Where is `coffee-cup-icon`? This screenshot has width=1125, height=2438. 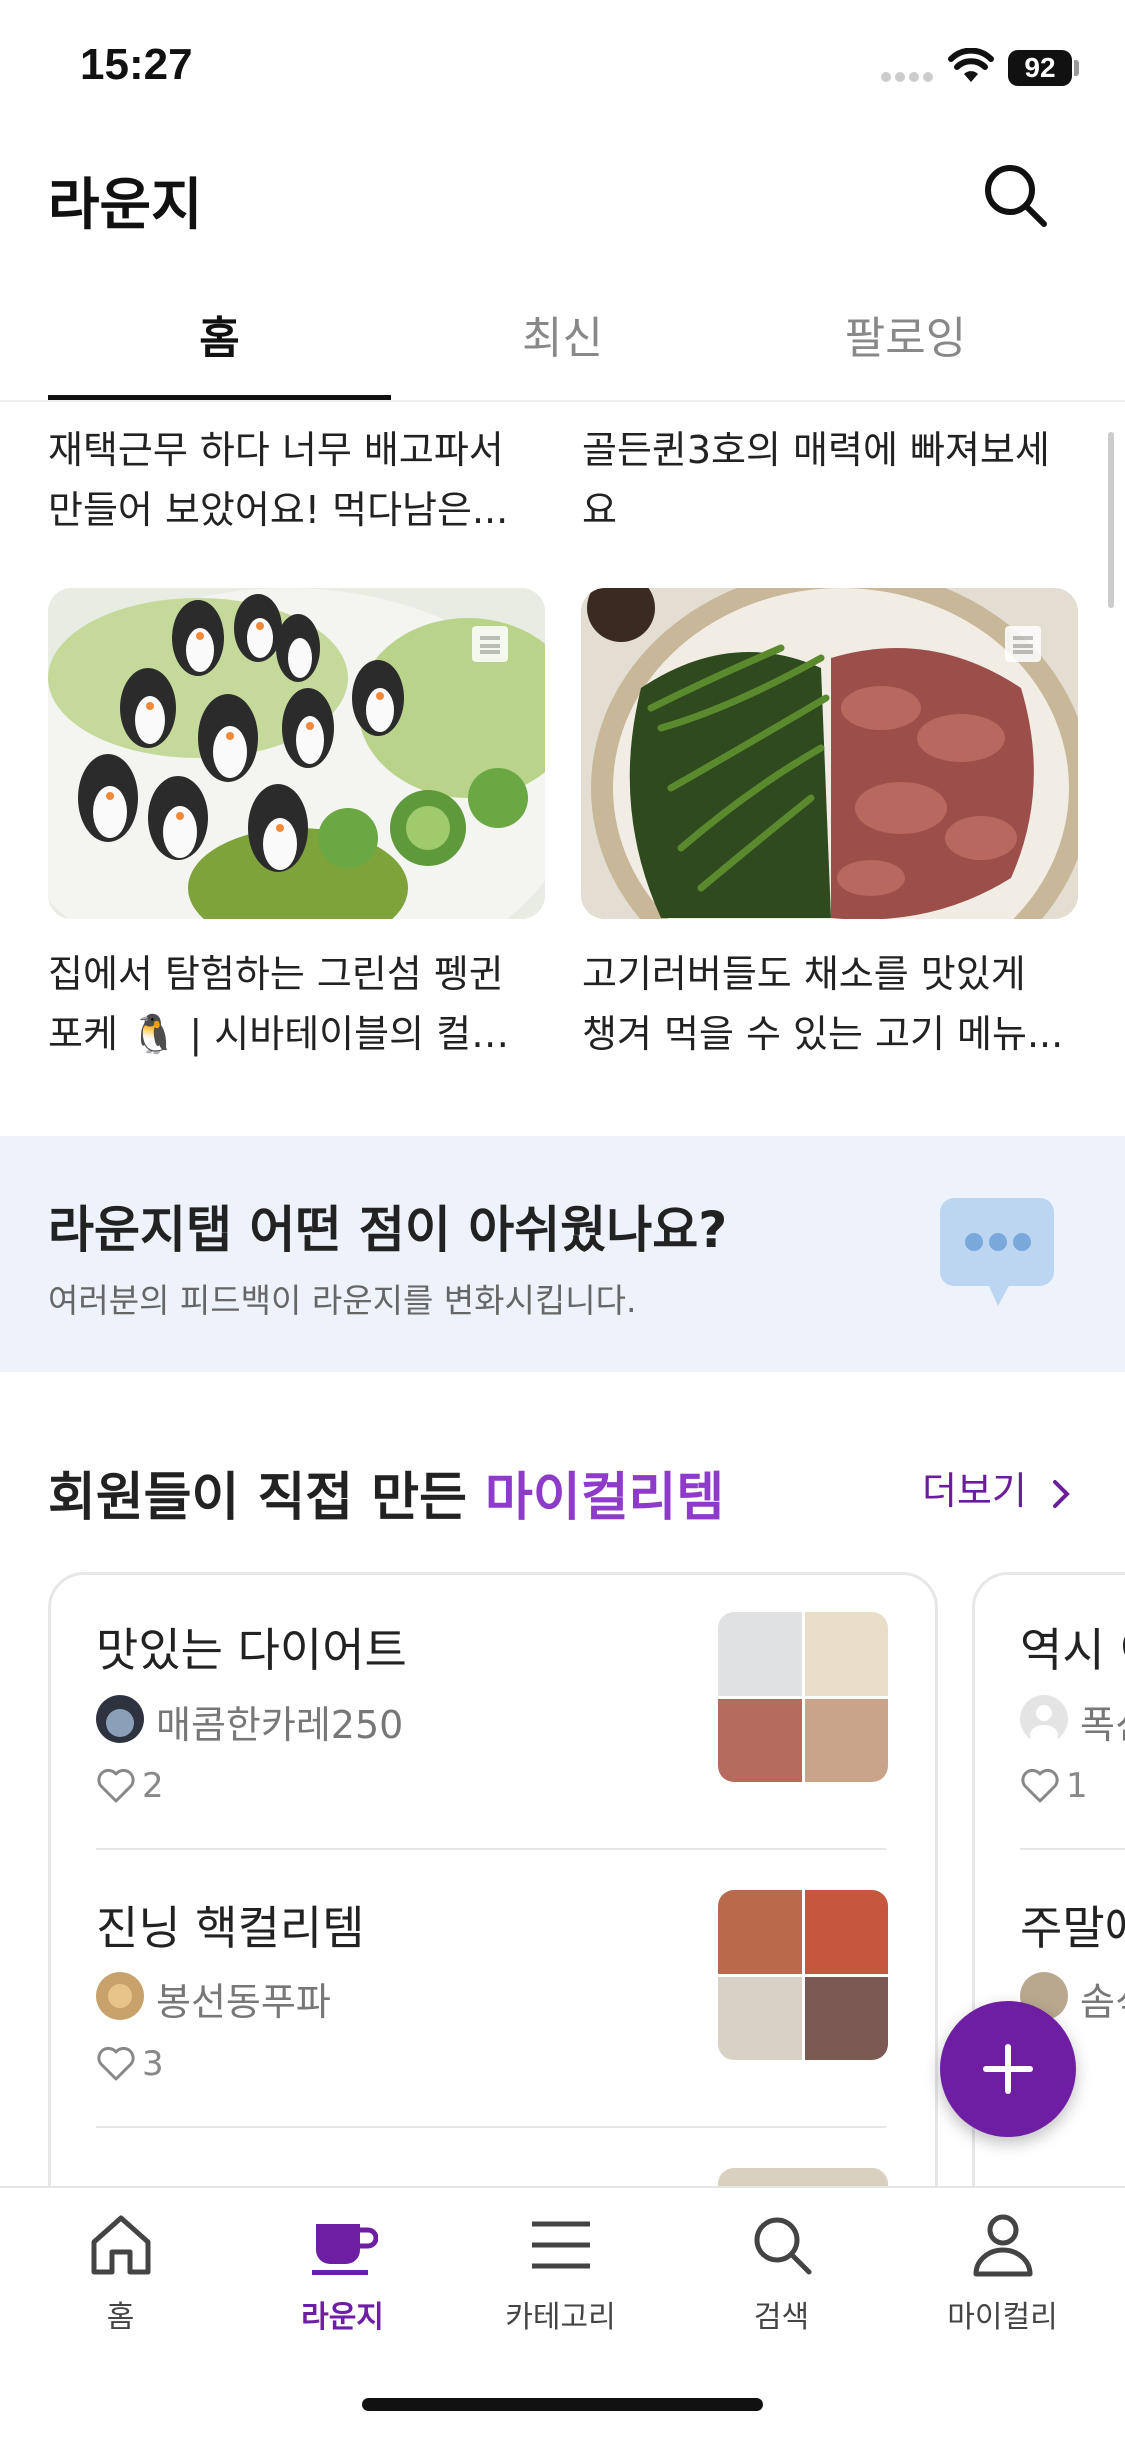 coffee-cup-icon is located at coordinates (345, 2249).